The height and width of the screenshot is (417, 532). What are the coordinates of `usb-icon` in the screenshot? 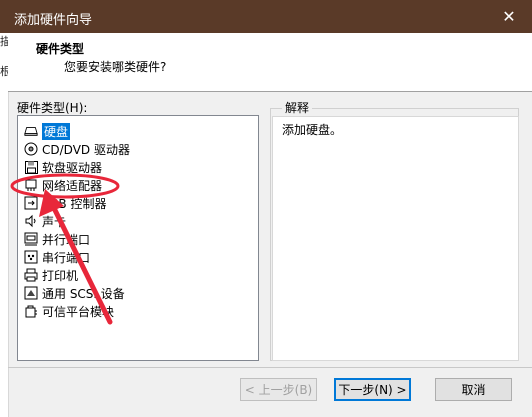 It's located at (31, 203).